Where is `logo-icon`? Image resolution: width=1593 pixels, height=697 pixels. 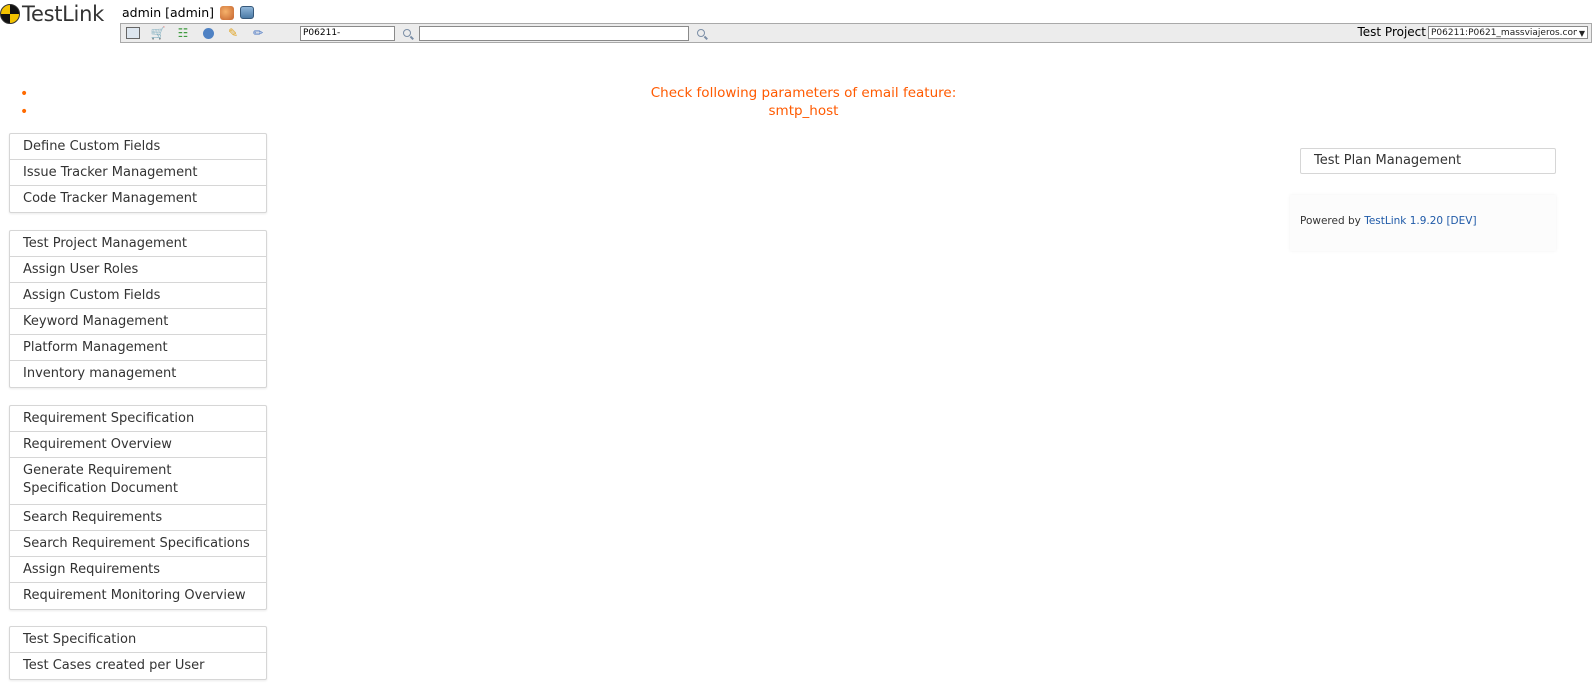 logo-icon is located at coordinates (10, 14).